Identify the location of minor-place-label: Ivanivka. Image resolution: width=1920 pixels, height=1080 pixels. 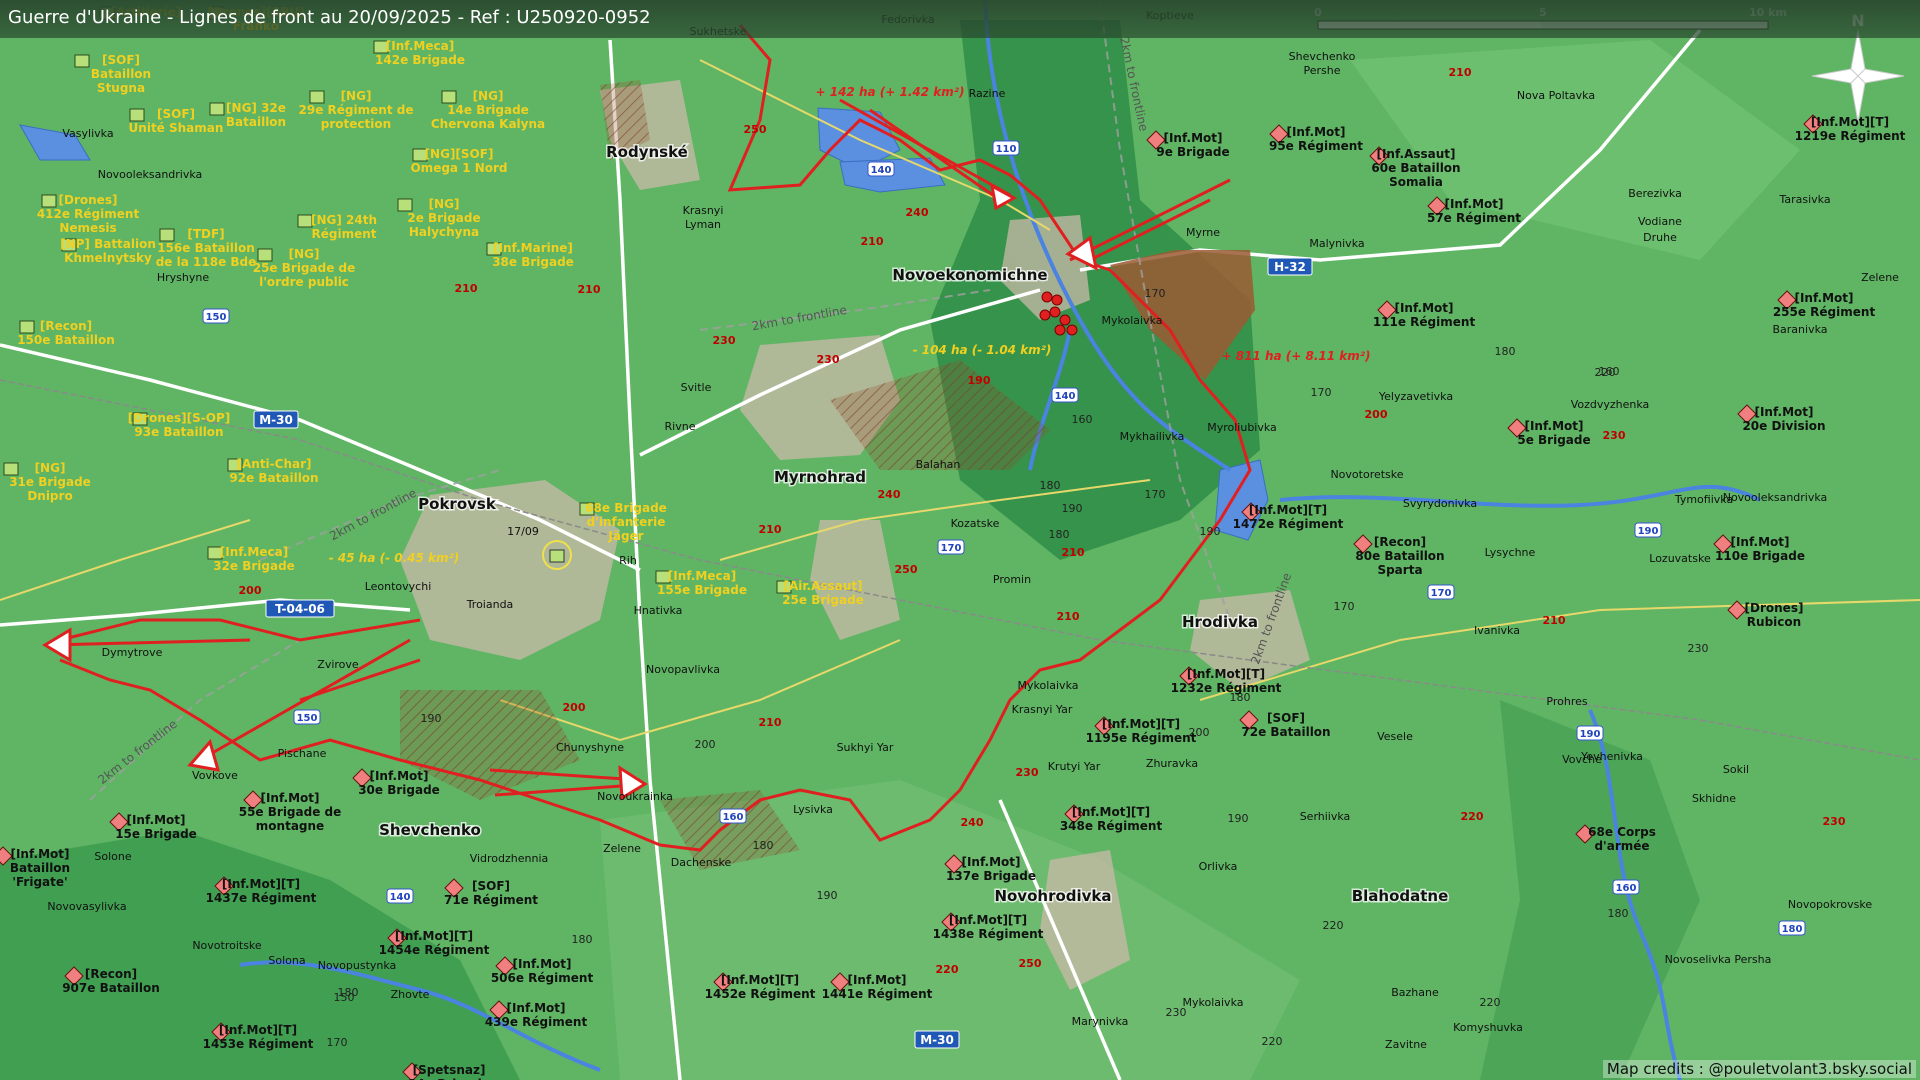
(1497, 630).